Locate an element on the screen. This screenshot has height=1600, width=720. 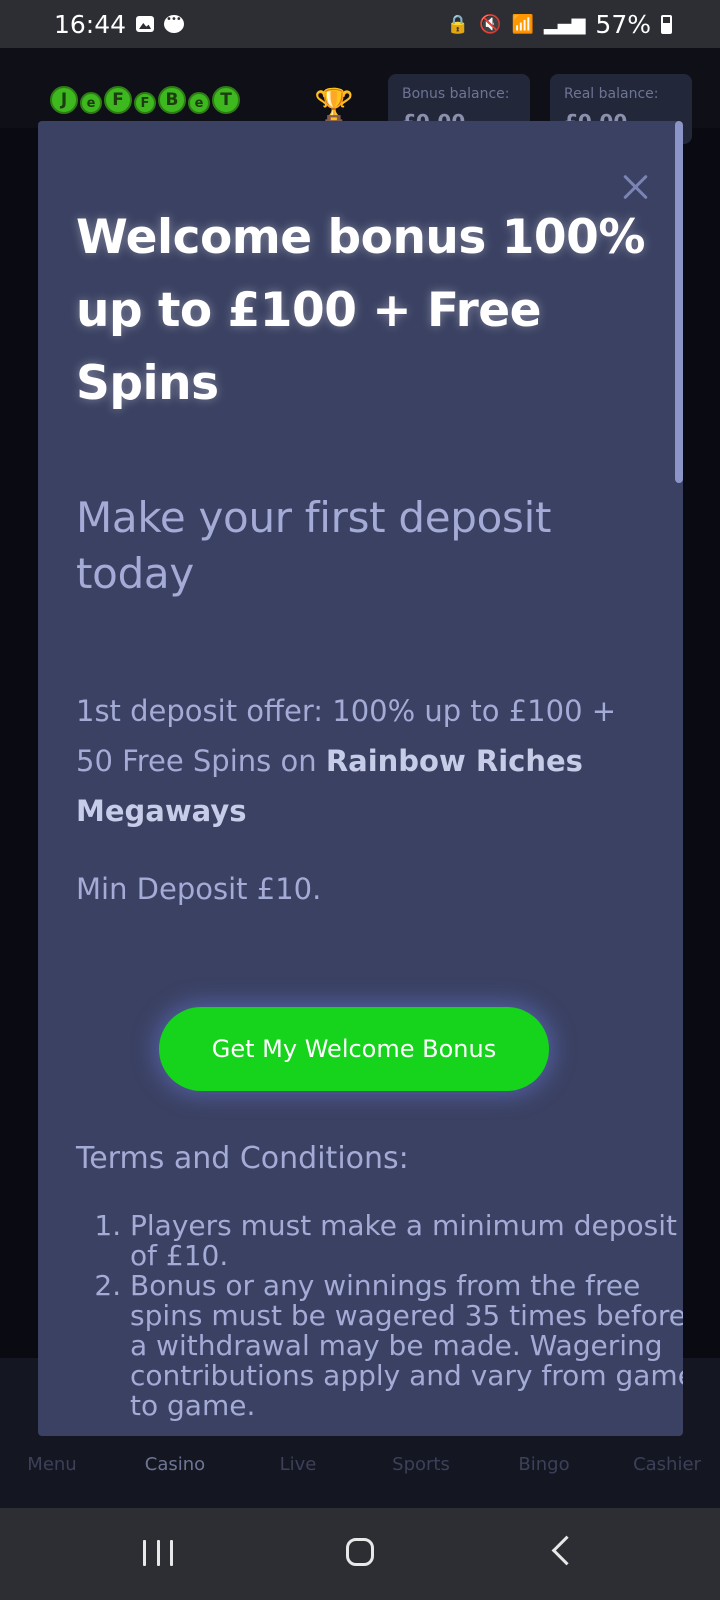
modal-scrollbar is located at coordinates (679, 302).